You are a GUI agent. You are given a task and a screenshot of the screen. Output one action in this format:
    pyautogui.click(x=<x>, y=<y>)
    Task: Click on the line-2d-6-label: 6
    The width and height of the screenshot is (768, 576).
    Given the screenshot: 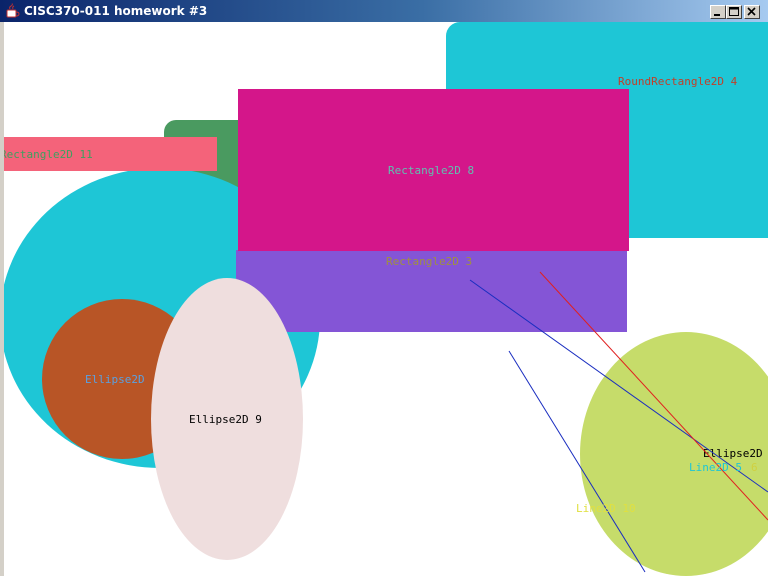 What is the action you would take?
    pyautogui.click(x=754, y=467)
    